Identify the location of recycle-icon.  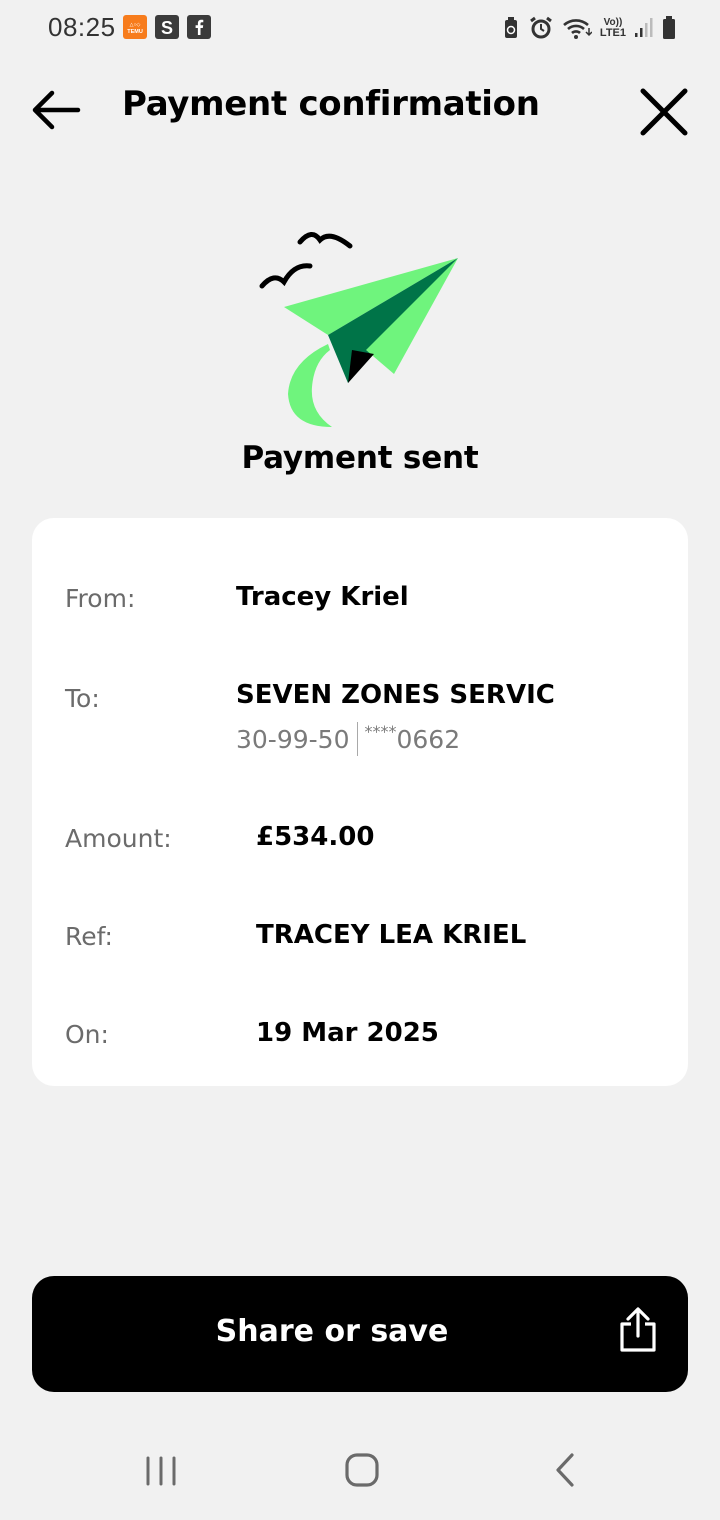
(510, 27).